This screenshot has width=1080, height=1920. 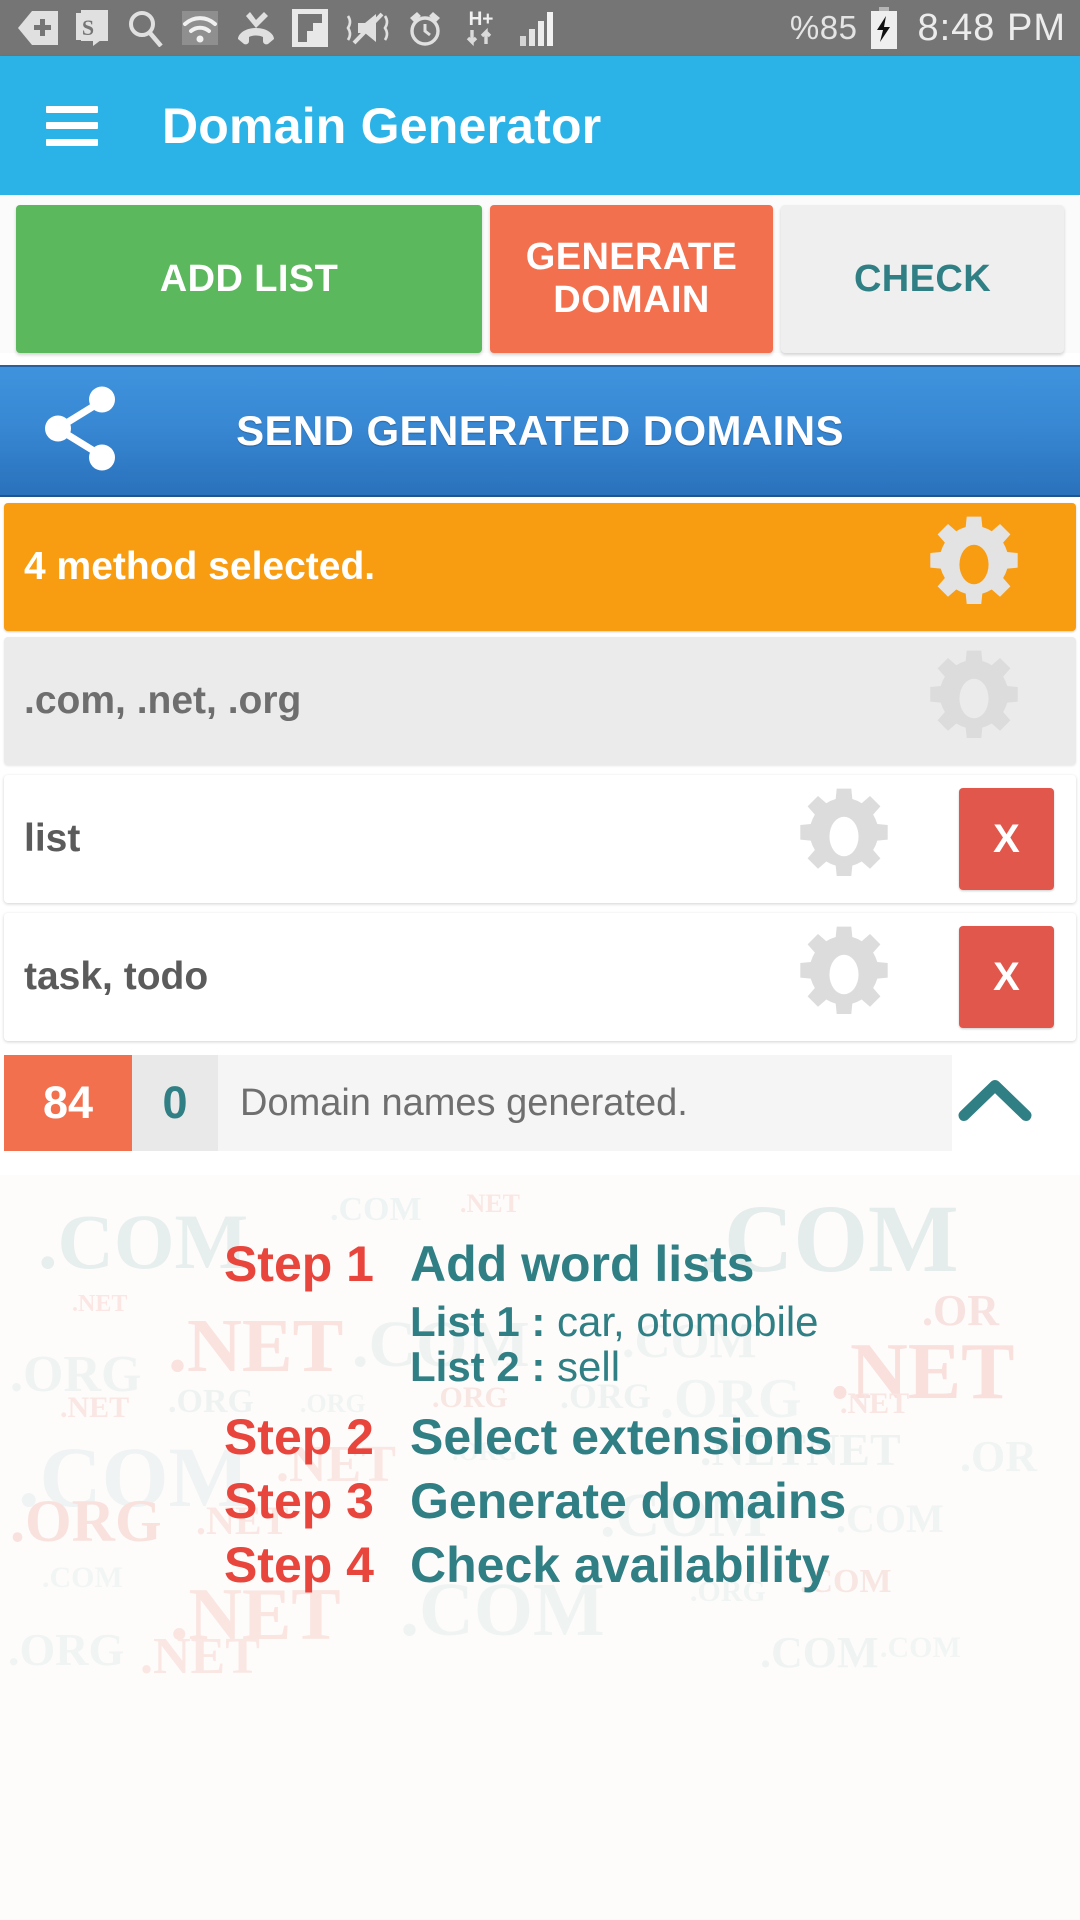 I want to click on word-list-label: task, todo, so click(x=116, y=976).